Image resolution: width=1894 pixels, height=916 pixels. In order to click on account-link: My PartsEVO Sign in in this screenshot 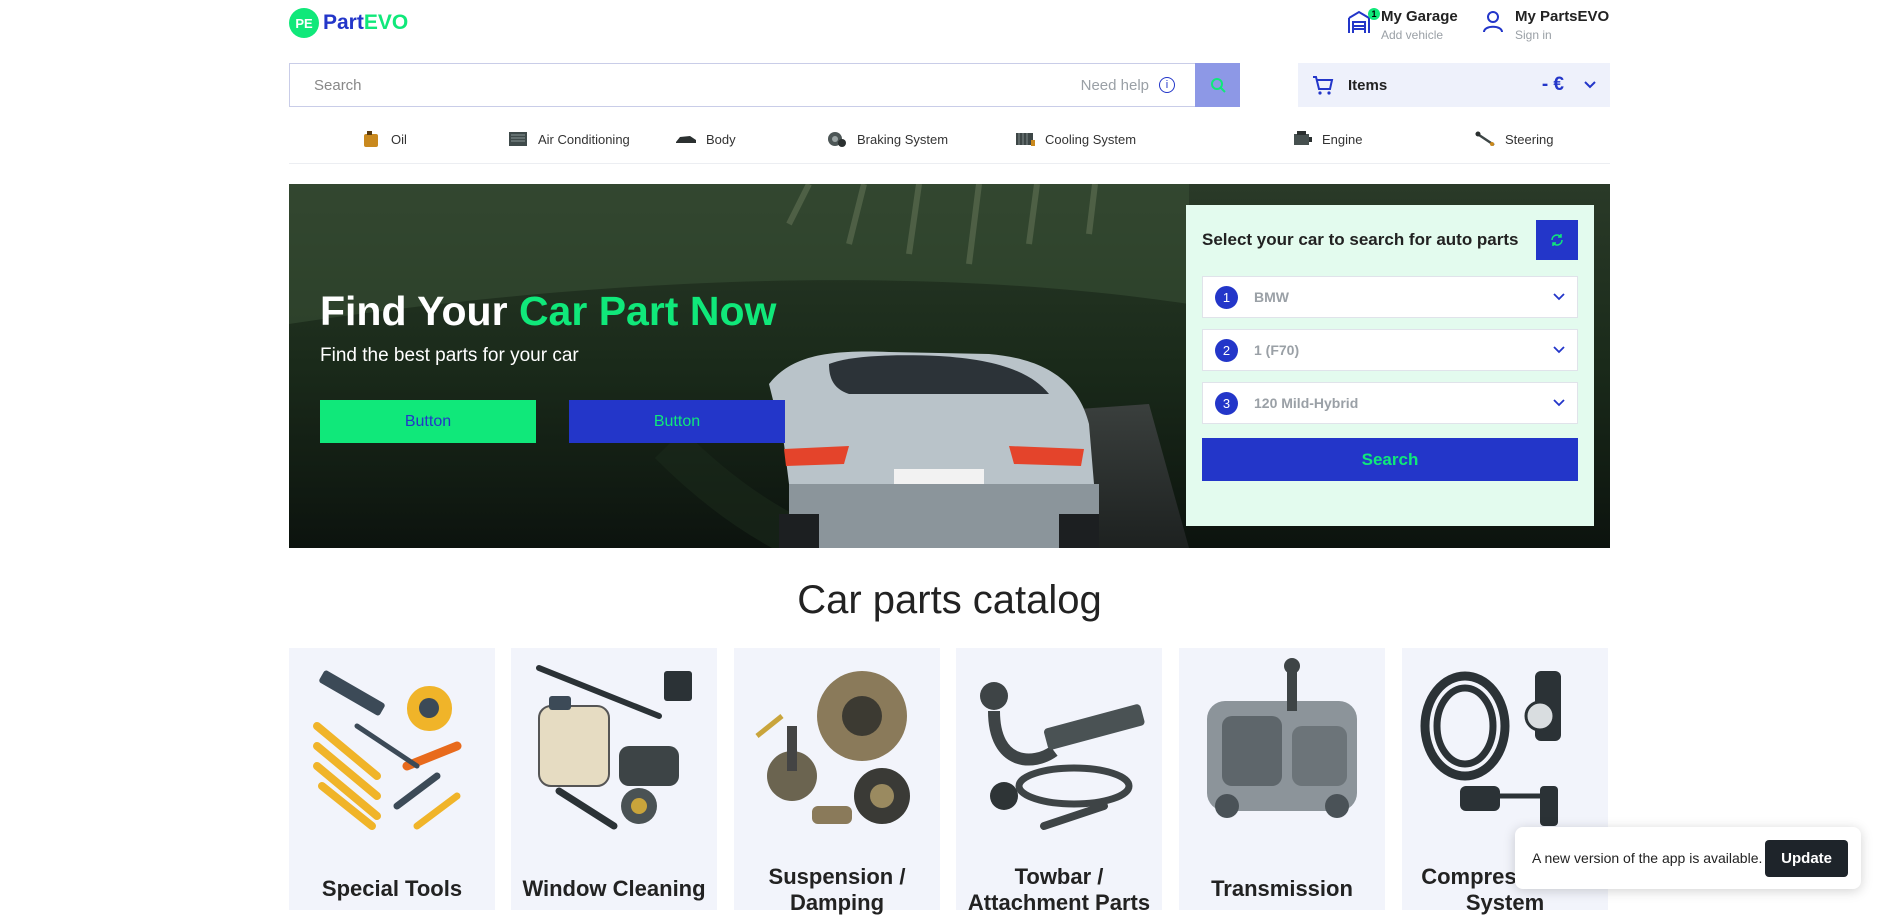, I will do `click(1545, 25)`.